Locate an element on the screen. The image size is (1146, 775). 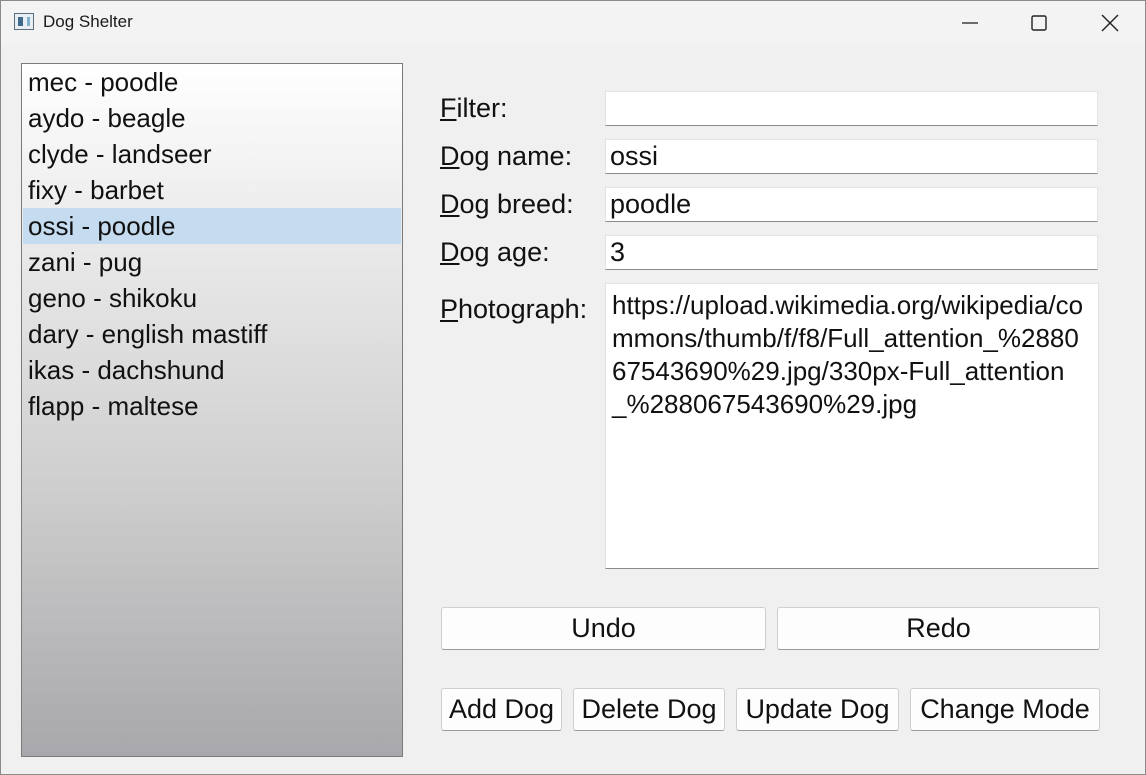
list-item: ossi - poodle is located at coordinates (212, 226).